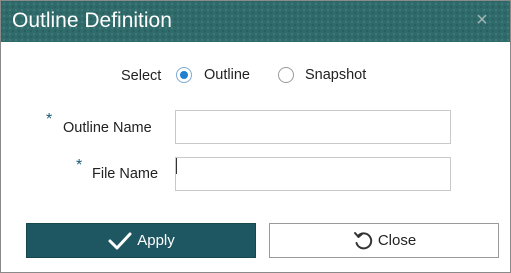 This screenshot has width=511, height=273. Describe the element at coordinates (125, 174) in the screenshot. I see `file-name-label: File Name` at that location.